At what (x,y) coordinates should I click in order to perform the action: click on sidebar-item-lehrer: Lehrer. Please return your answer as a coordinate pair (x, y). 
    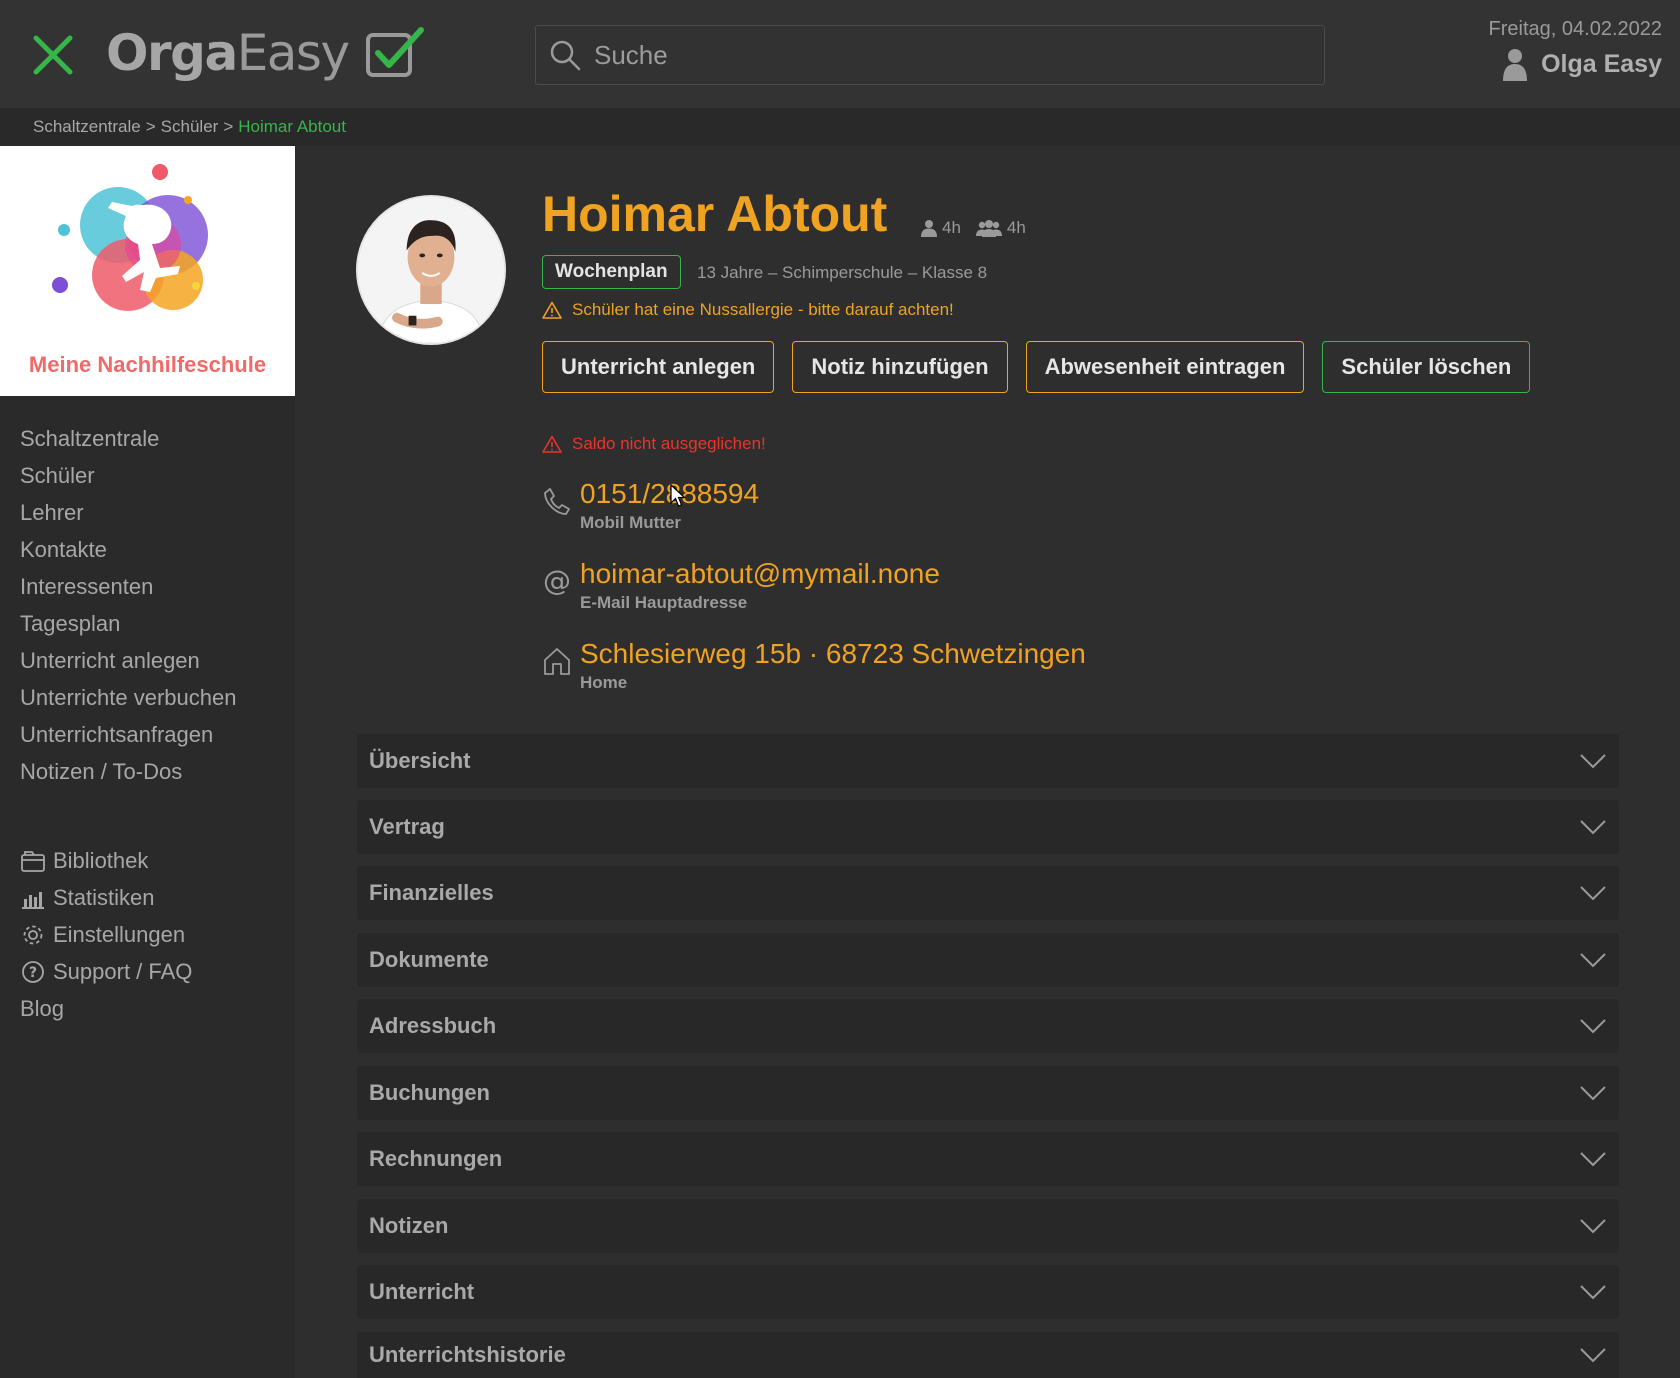
    Looking at the image, I should click on (157, 512).